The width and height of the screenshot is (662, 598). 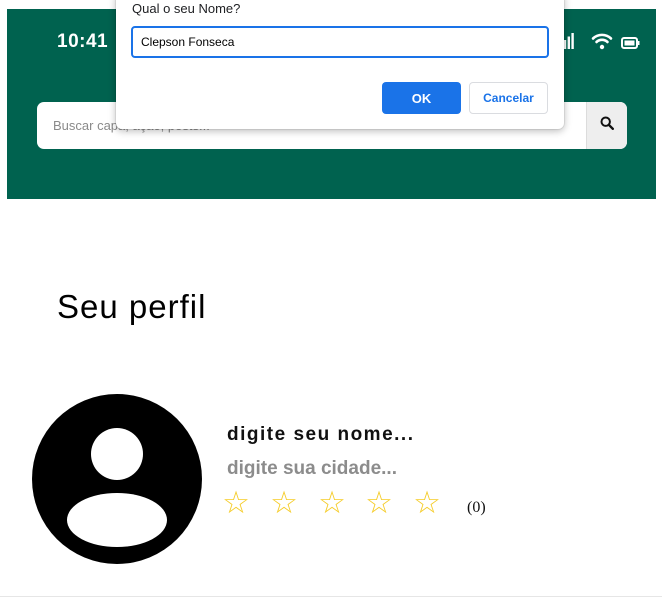 I want to click on status-icons, so click(x=600, y=42).